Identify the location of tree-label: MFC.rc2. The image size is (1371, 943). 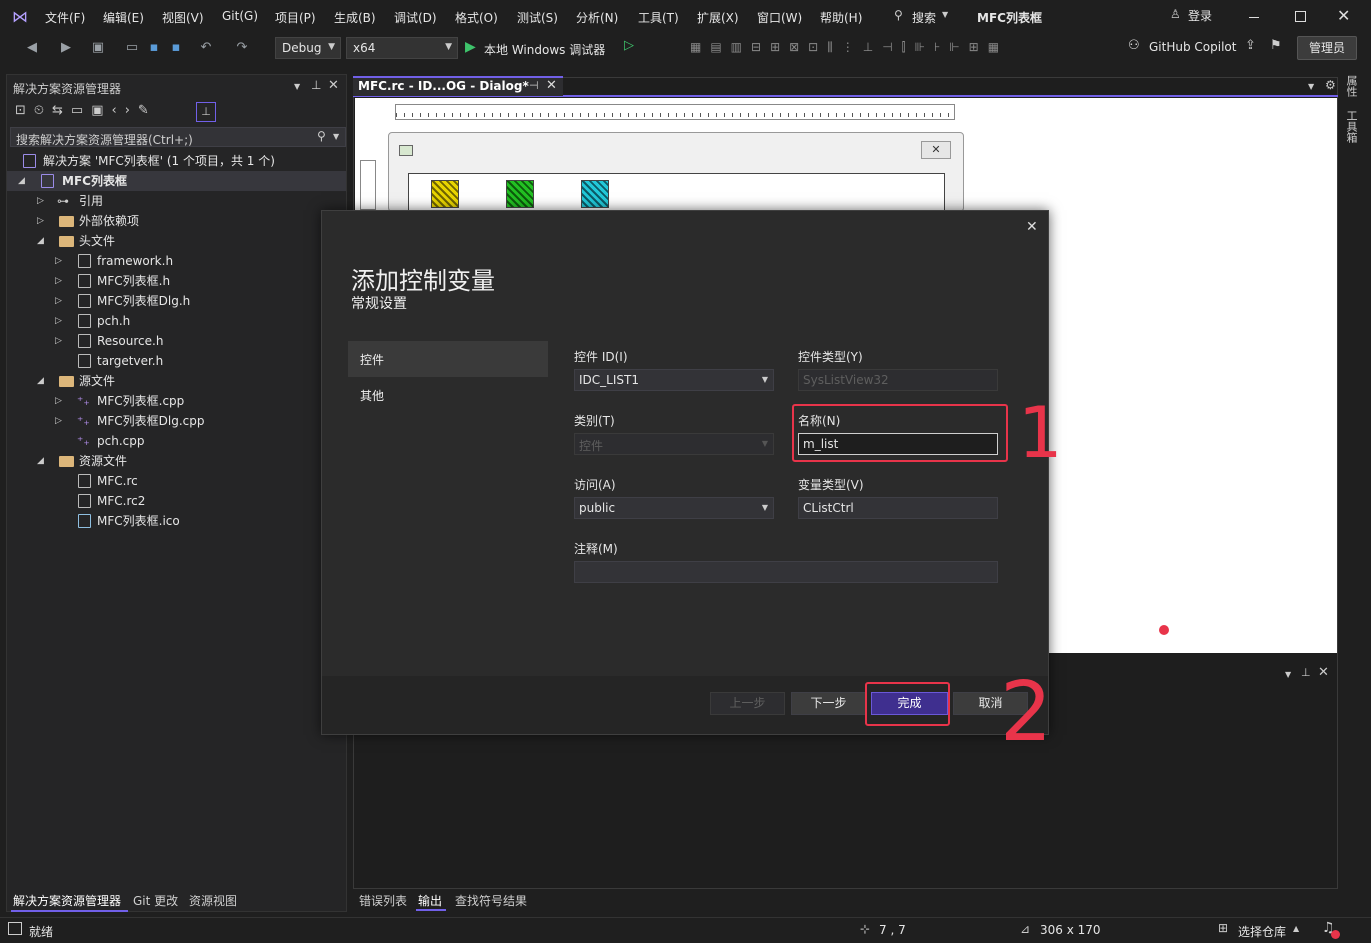
(121, 501).